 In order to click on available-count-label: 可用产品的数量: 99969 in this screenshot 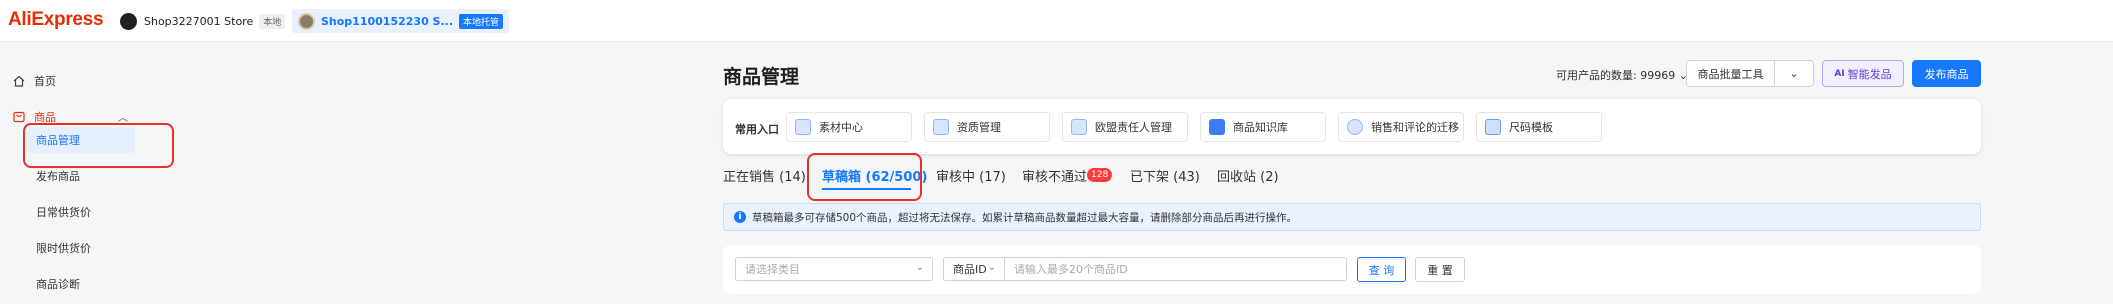, I will do `click(1616, 75)`.